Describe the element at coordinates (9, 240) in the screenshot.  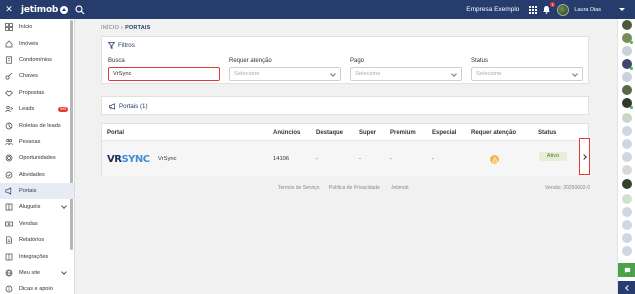
I see `report-icon` at that location.